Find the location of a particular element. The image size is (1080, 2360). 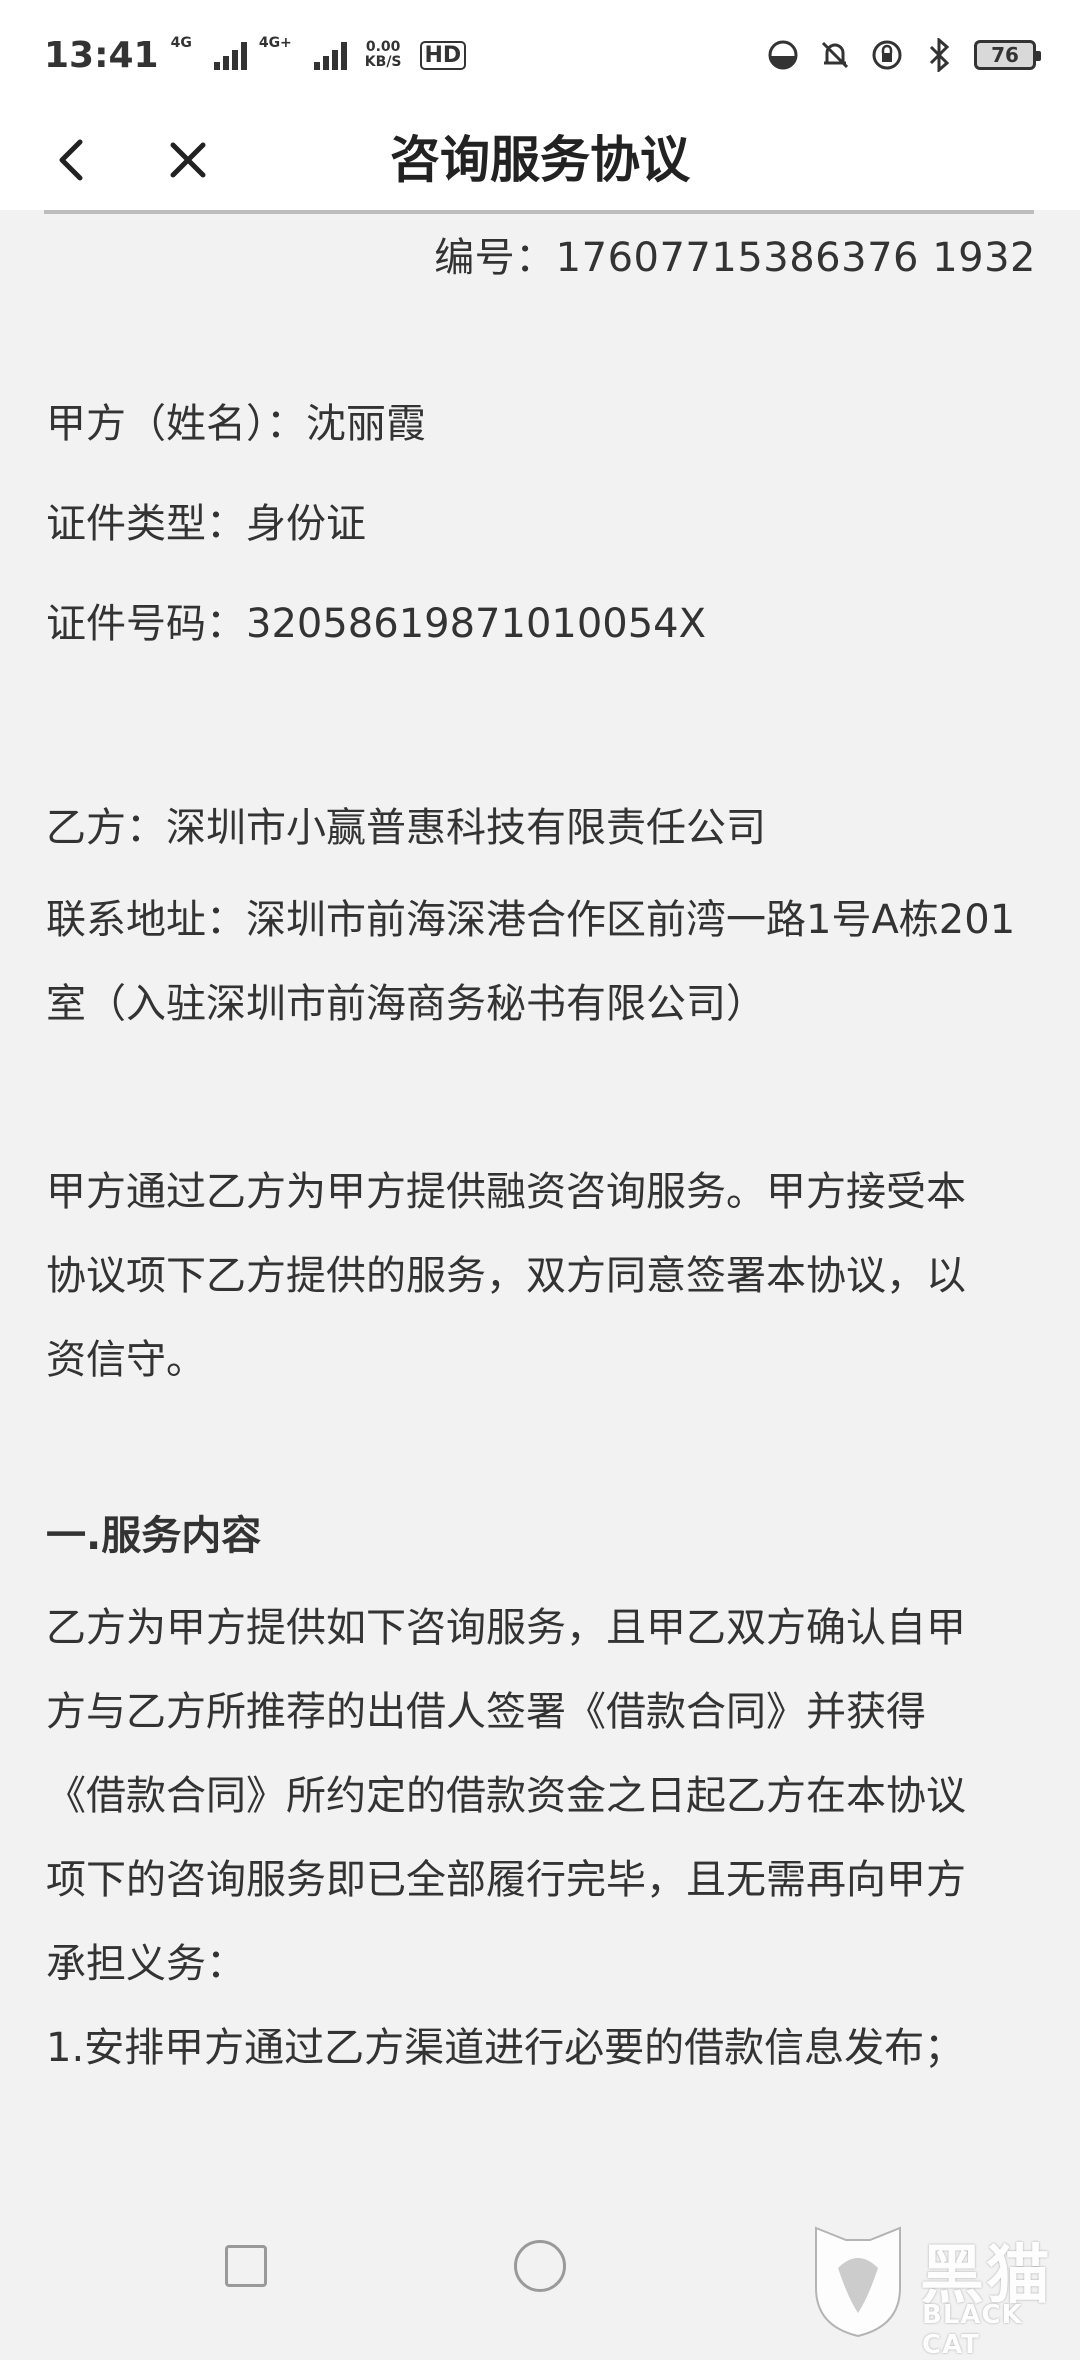

eye-comfort-icon is located at coordinates (783, 55).